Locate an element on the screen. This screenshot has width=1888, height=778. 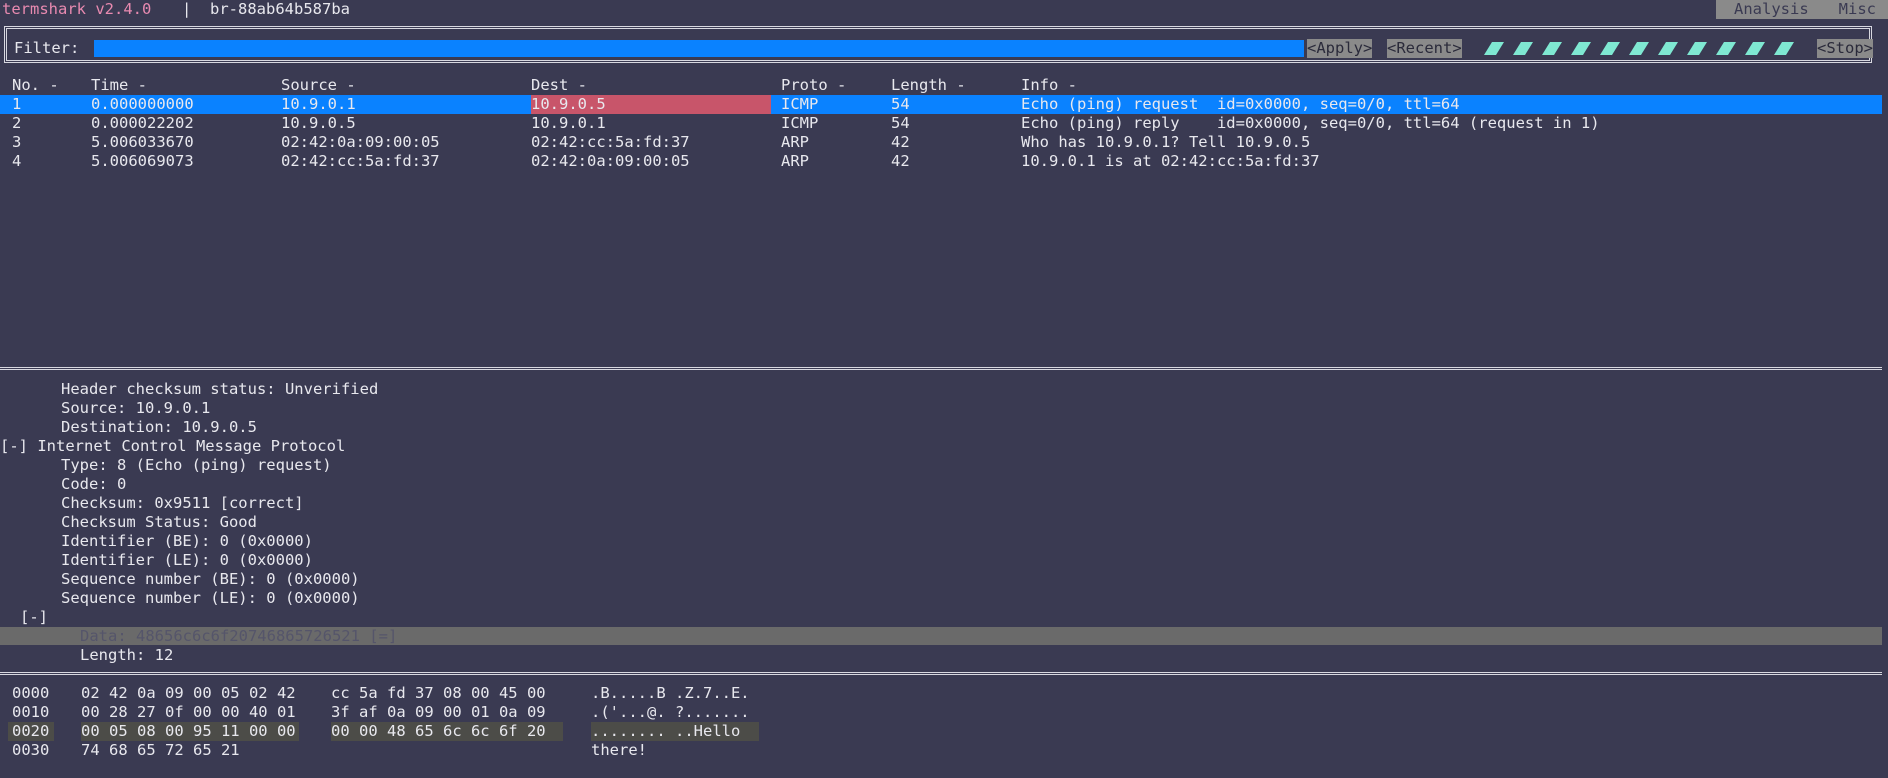
column-info: Info - is located at coordinates (1049, 85).